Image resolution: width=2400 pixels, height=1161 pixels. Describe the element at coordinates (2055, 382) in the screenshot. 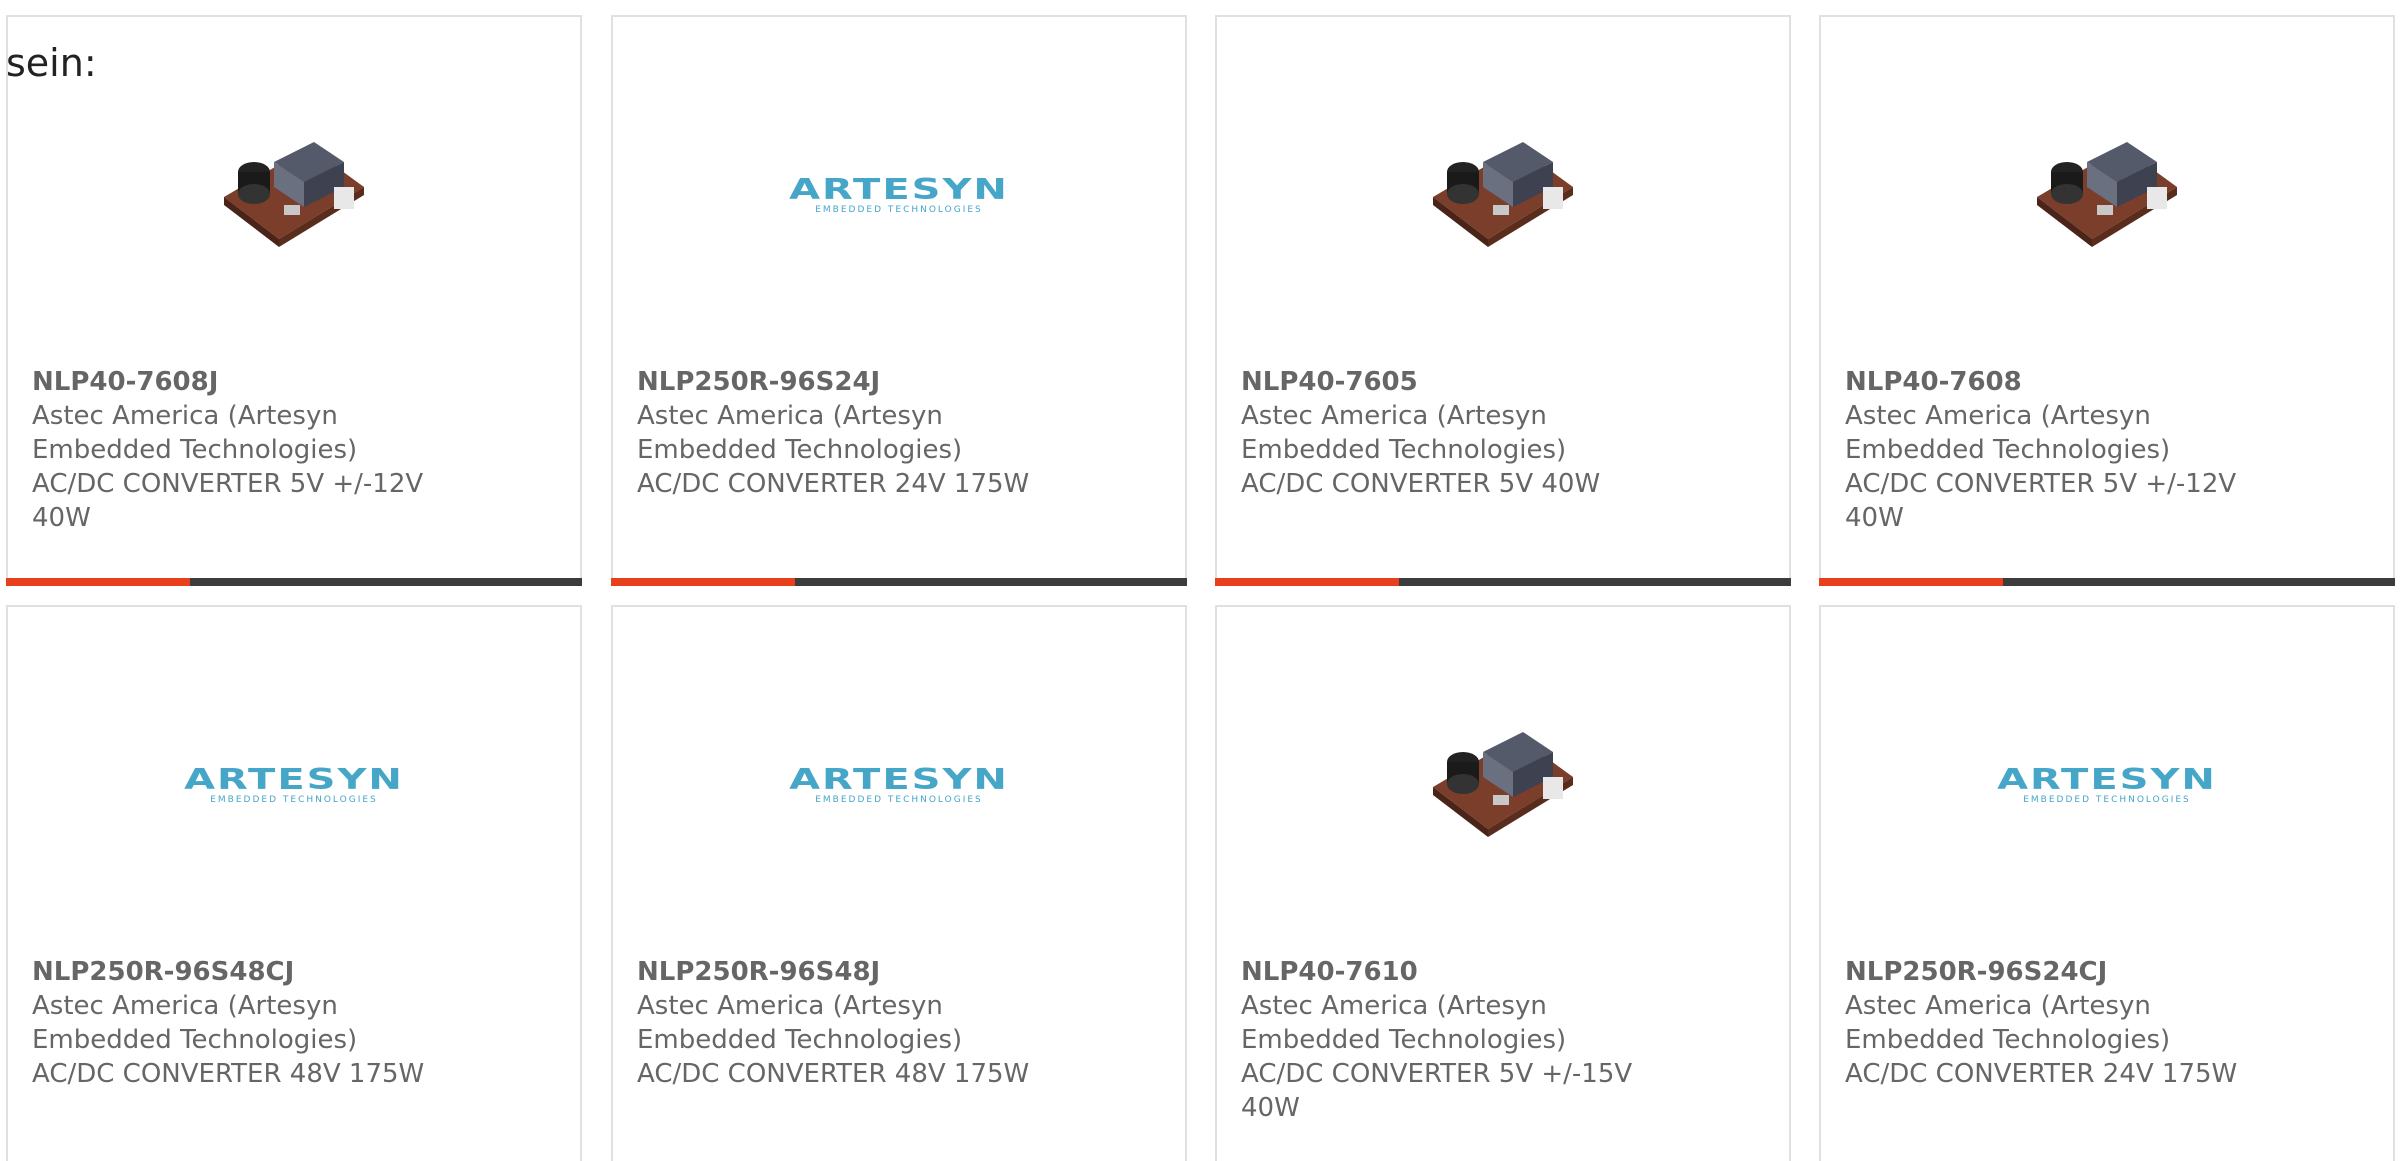

I see `part-number: NLP40-7608` at that location.